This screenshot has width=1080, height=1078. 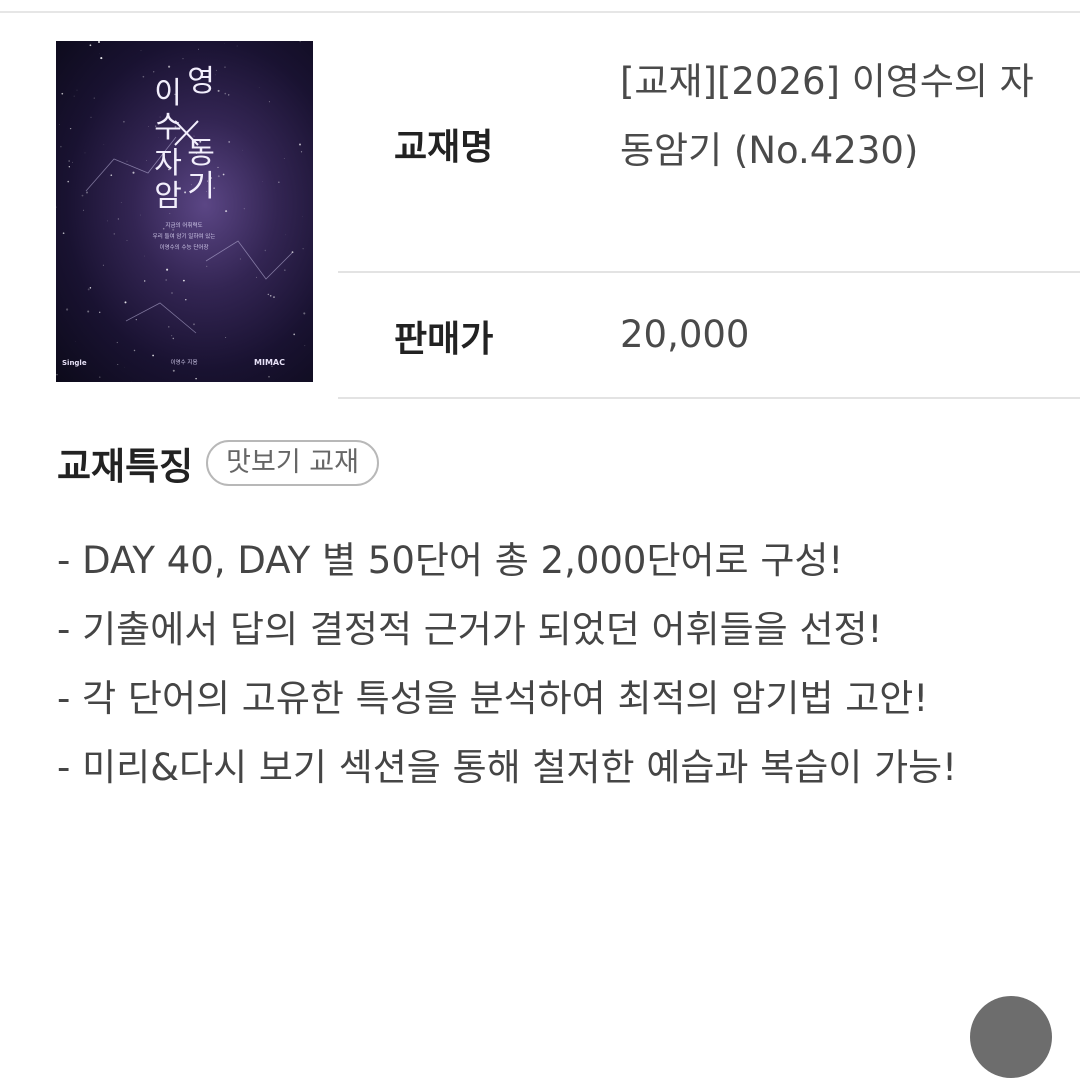 I want to click on cover-tagline: 이영수의 수능 단어장, so click(x=183, y=247).